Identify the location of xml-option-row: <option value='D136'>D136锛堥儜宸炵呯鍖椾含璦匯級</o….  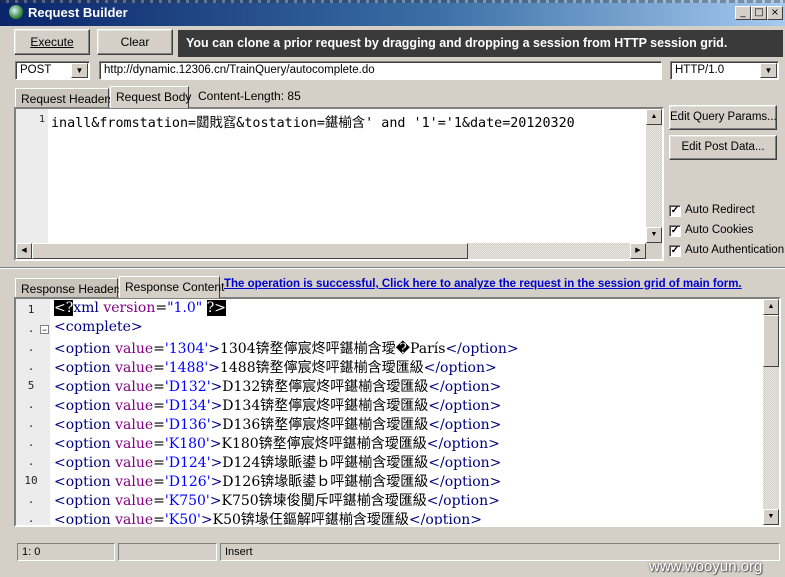
(277, 424).